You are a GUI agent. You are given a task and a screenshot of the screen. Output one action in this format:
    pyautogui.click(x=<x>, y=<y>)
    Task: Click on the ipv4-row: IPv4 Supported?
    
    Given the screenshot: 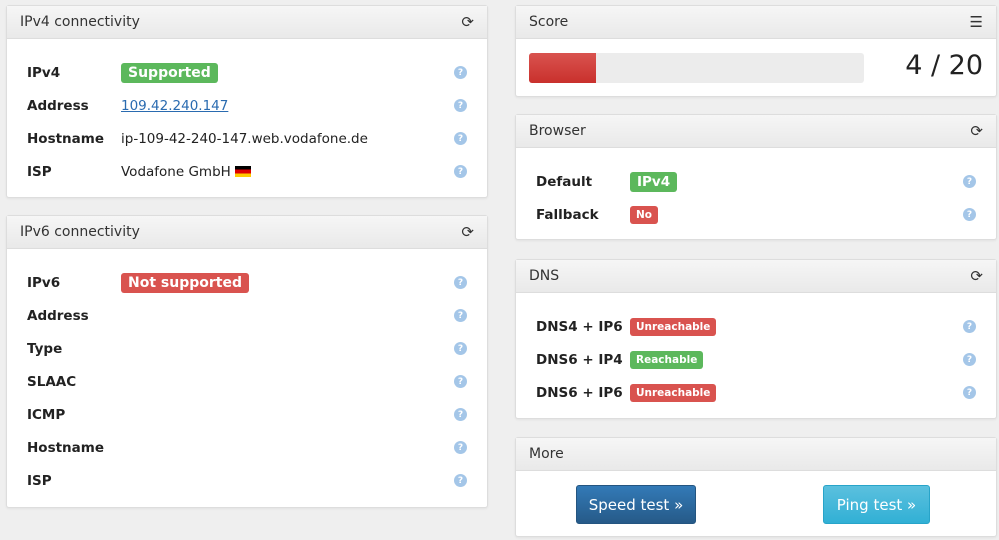 What is the action you would take?
    pyautogui.click(x=247, y=72)
    